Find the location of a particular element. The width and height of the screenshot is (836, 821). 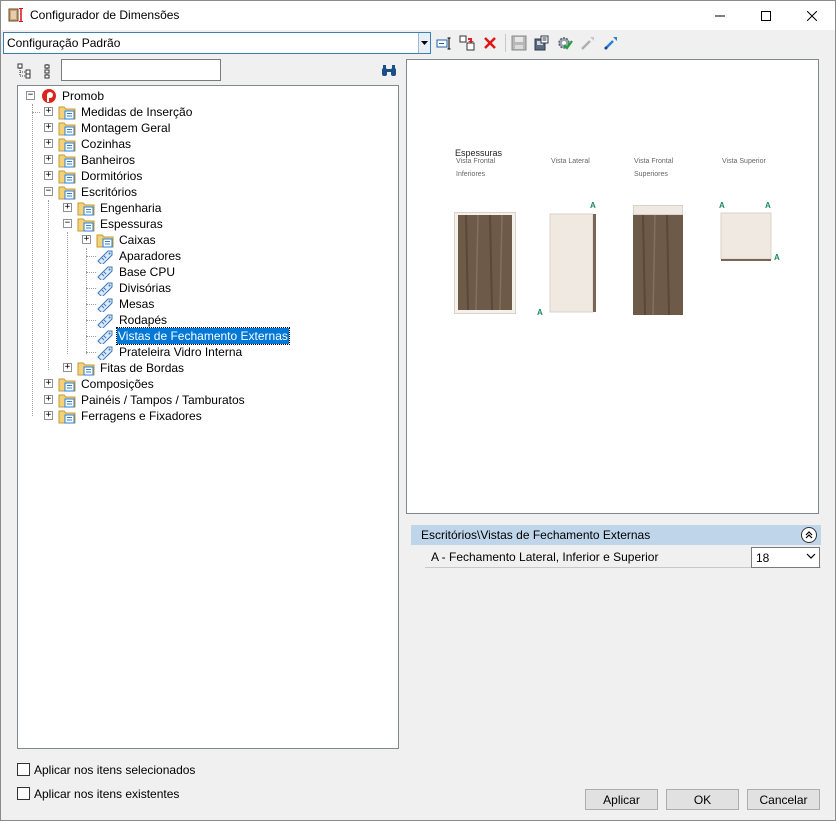

apply-settings-button is located at coordinates (565, 43).